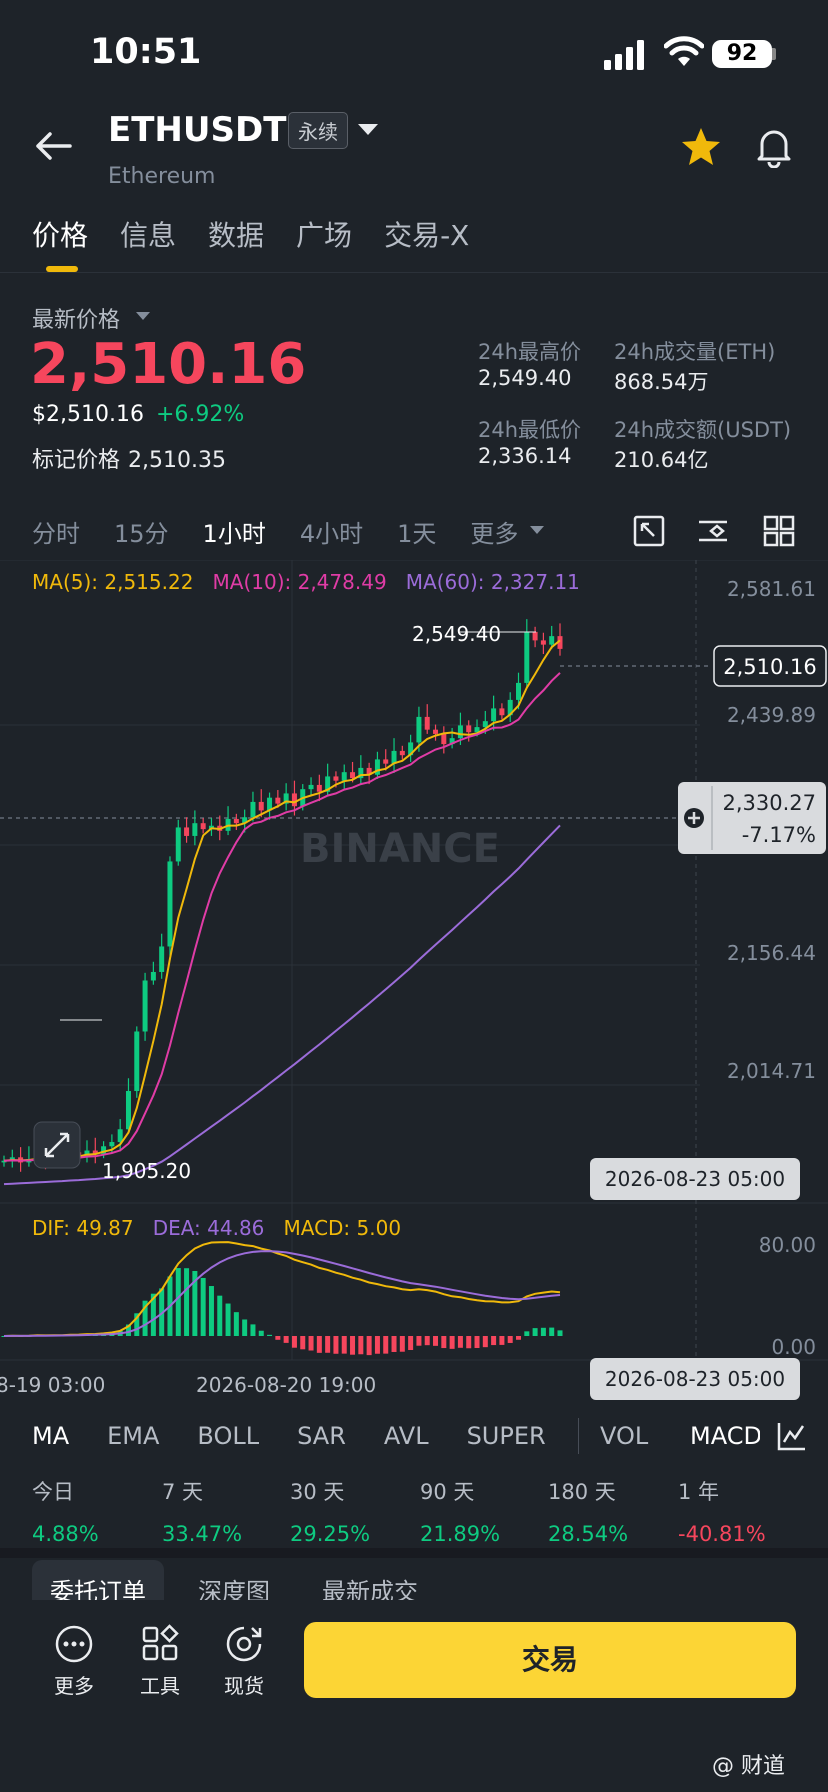 The image size is (828, 1792). I want to click on battery-indicator: 92, so click(742, 54).